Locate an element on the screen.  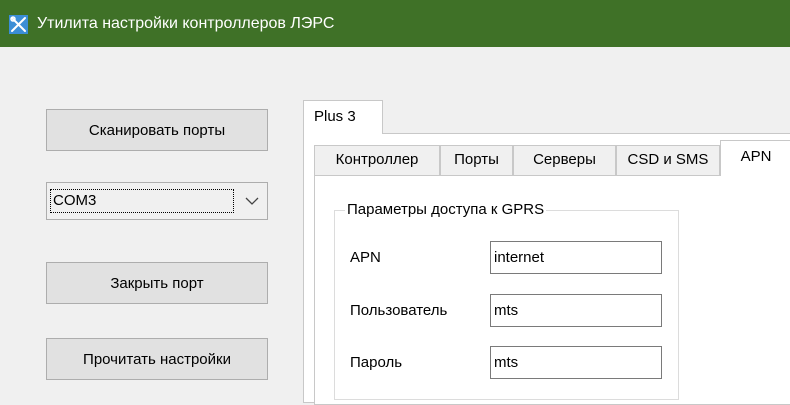
gprs-group-title: Параметры доступа к GPRS is located at coordinates (446, 210).